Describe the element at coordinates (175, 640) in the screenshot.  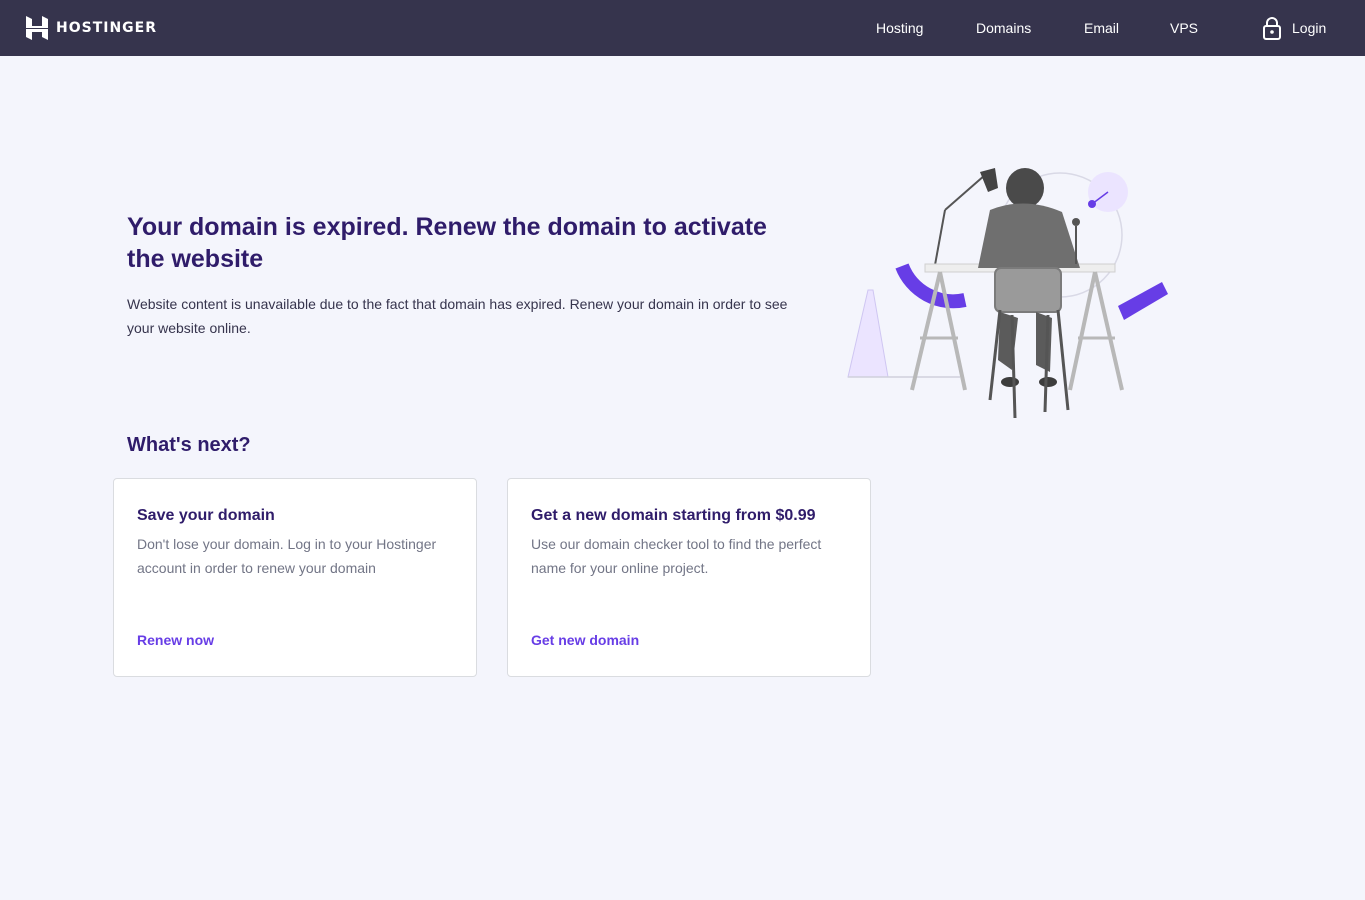
I see `renew-now-link: Renew now` at that location.